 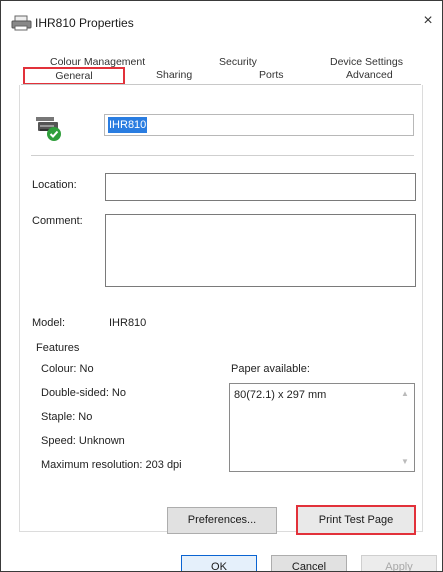 What do you see at coordinates (356, 520) in the screenshot?
I see `print-test-page-button: Print Test Page` at bounding box center [356, 520].